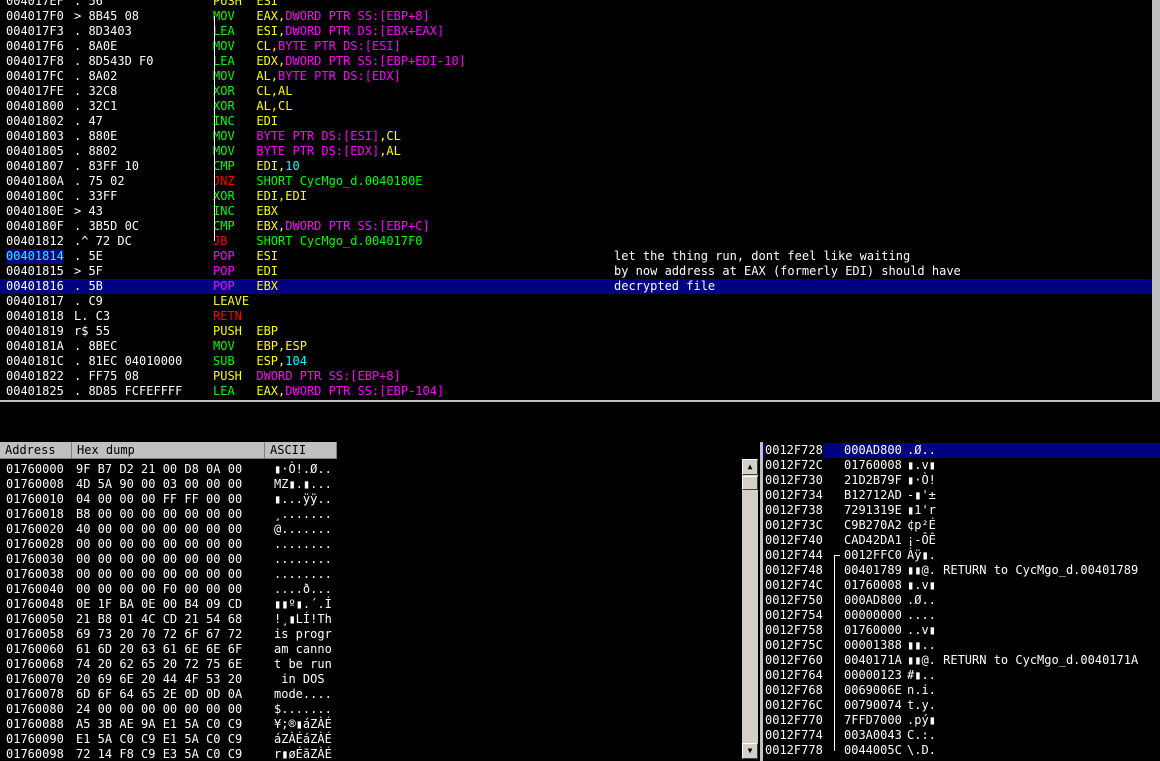  Describe the element at coordinates (580, 196) in the screenshot. I see `disasm-row: 0040180C . 33FF XOR EDI,EDI` at that location.